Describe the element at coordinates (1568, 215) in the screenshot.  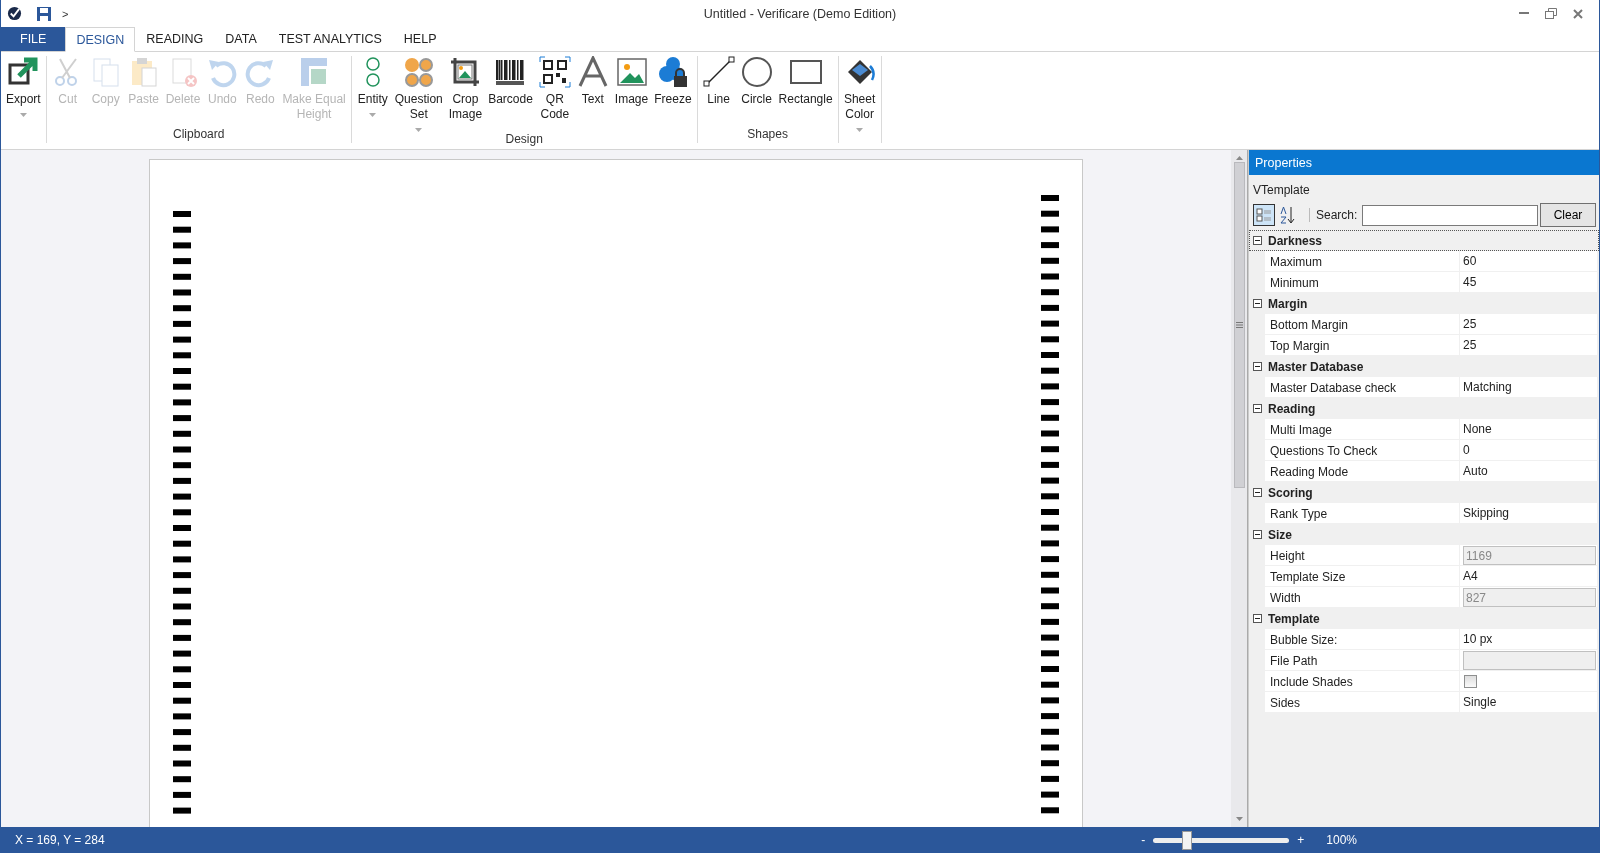
I see `clear-button: Clear` at that location.